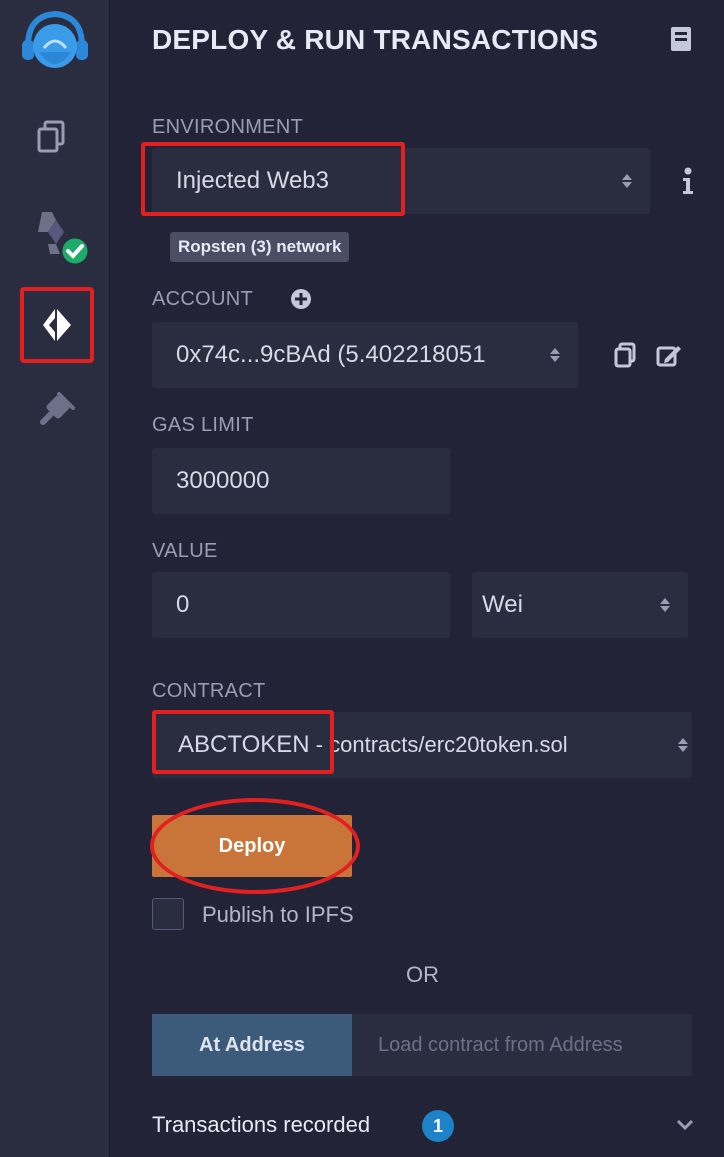  Describe the element at coordinates (185, 551) in the screenshot. I see `value-label: VALUE` at that location.